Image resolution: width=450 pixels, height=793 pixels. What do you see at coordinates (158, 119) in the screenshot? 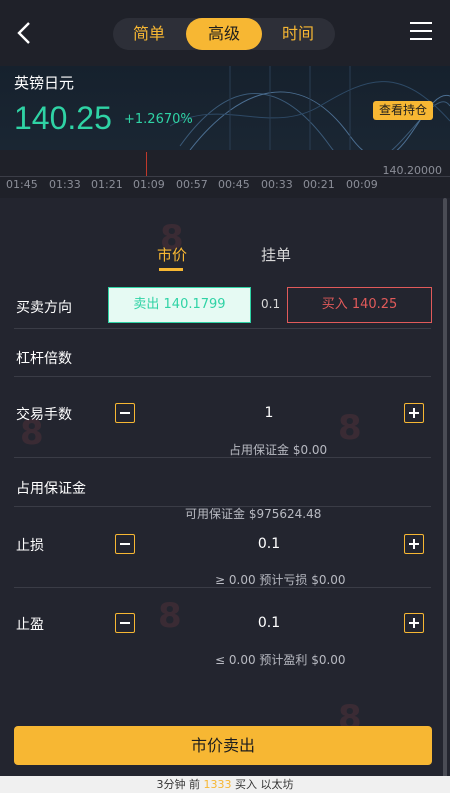
I see `price-change: +1.2670%` at bounding box center [158, 119].